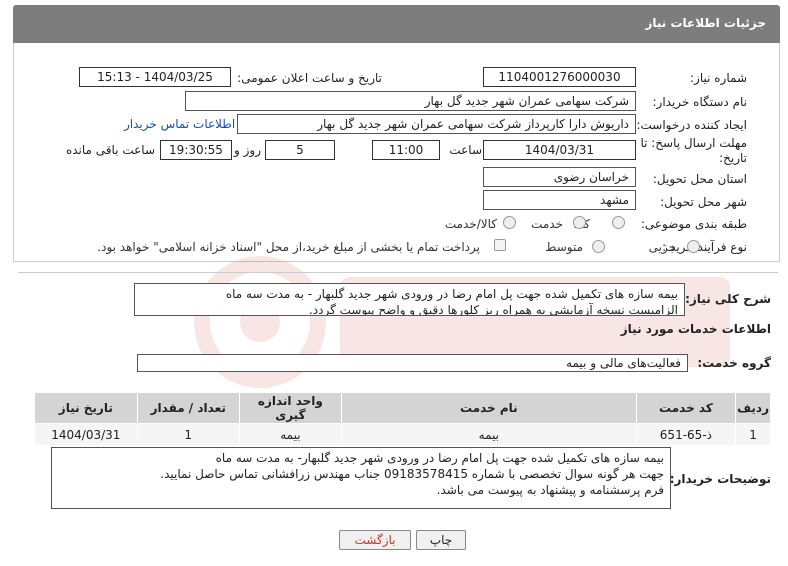  What do you see at coordinates (718, 78) in the screenshot?
I see `need-number-label: شماره نیاز:` at bounding box center [718, 78].